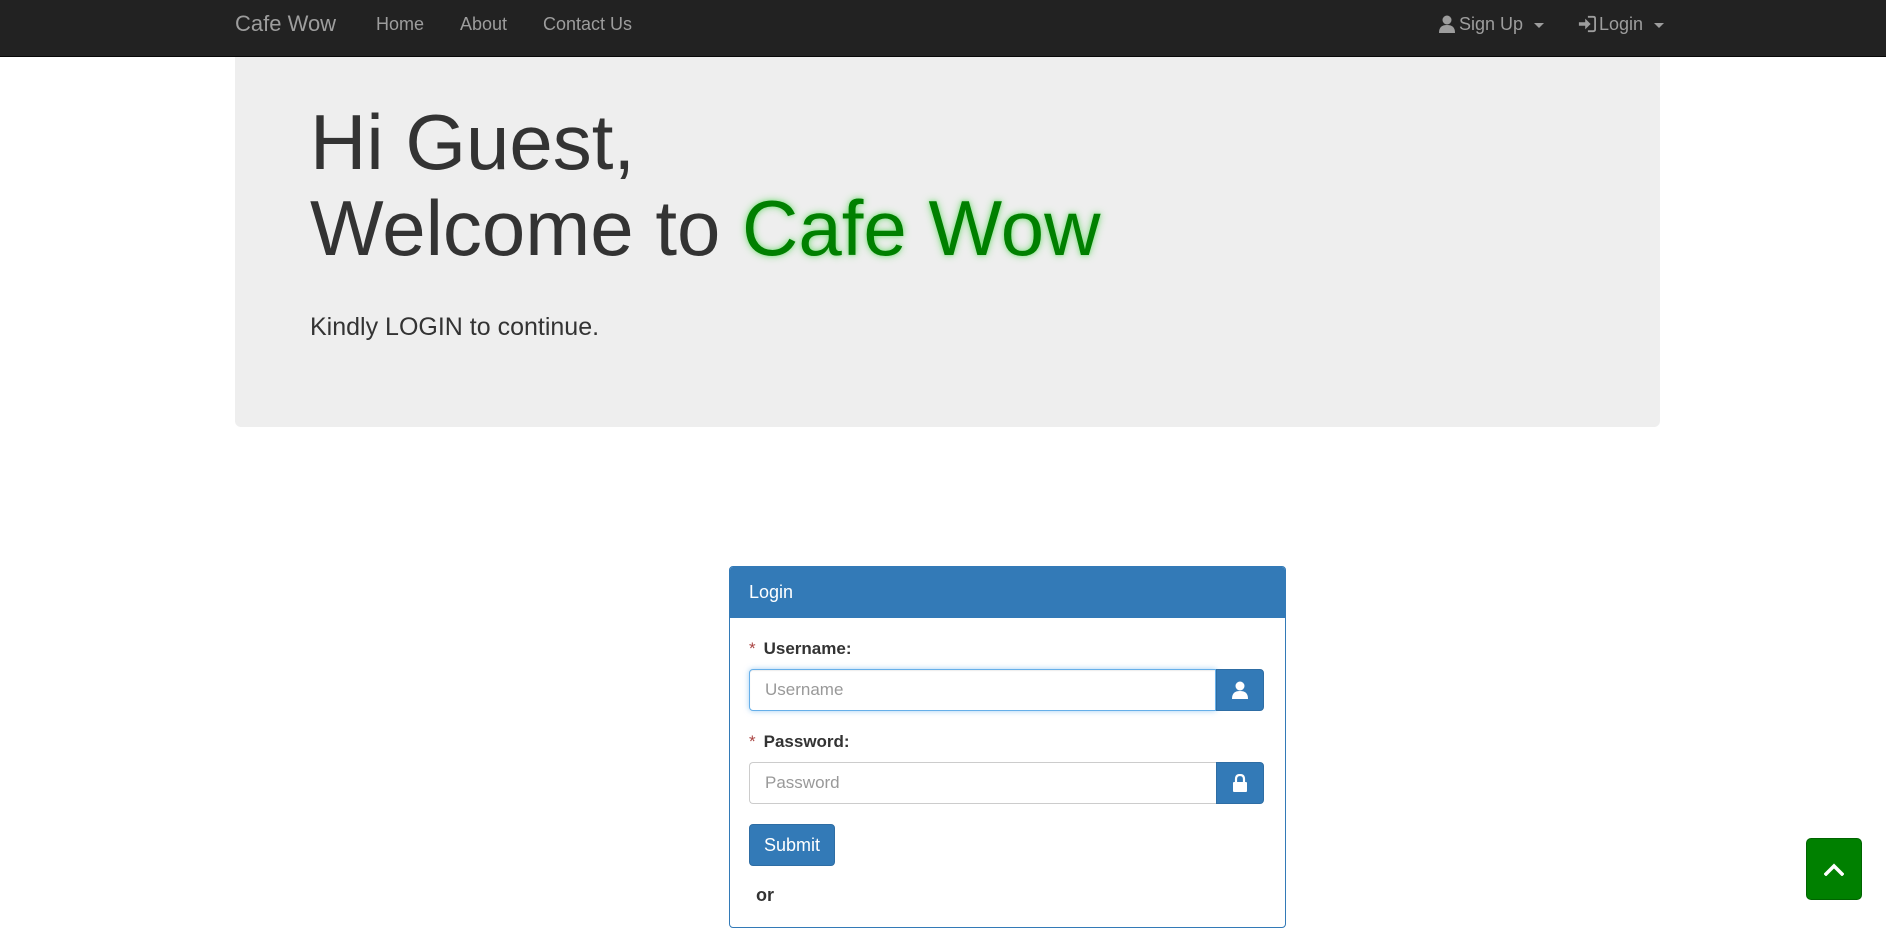 This screenshot has width=1886, height=928. I want to click on welcome-brand: Cafe Wow, so click(921, 228).